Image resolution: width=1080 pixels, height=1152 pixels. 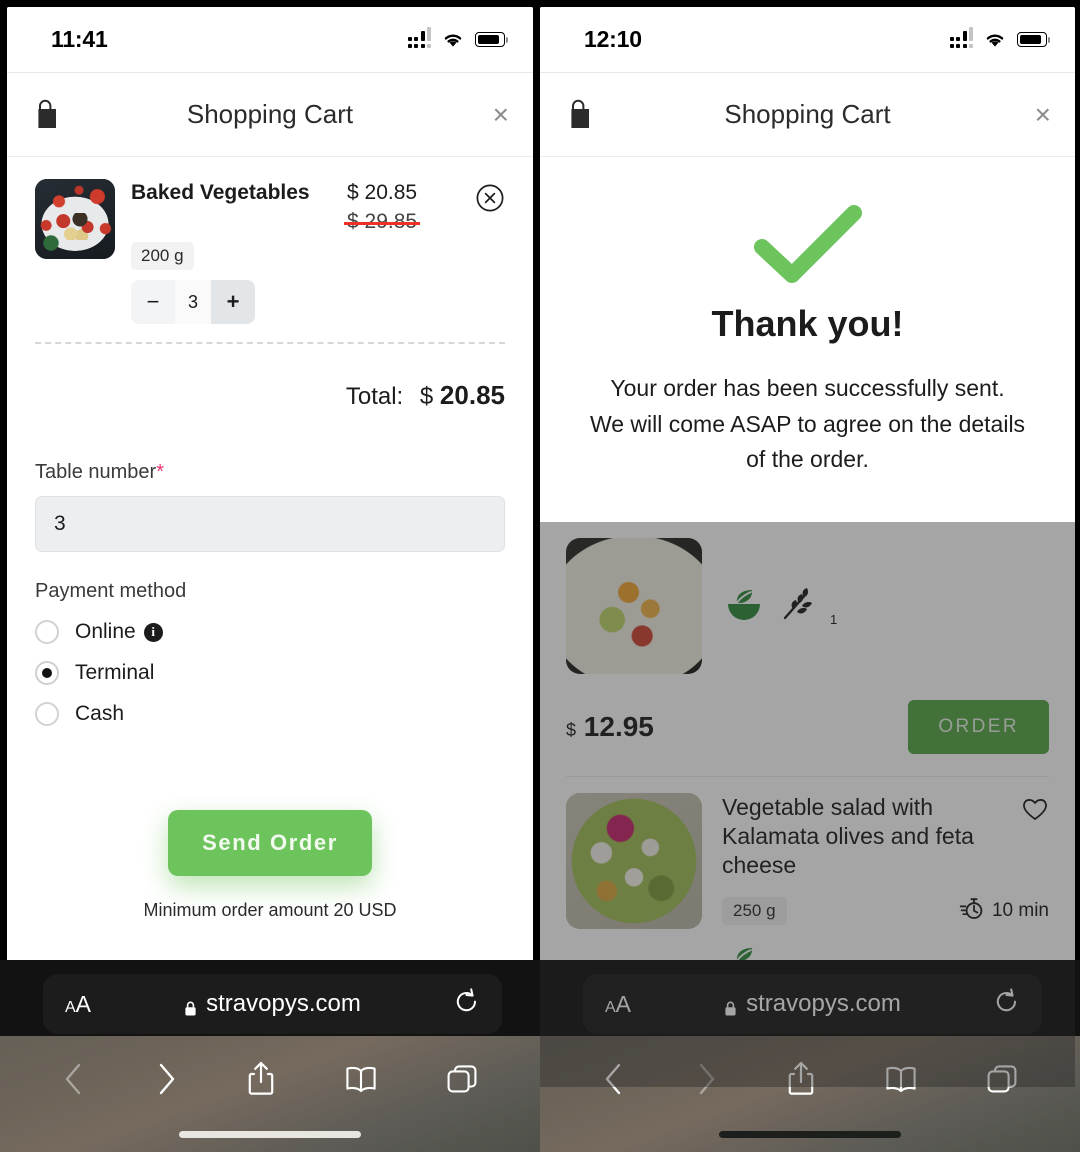 I want to click on payment-method-label: Payment method, so click(x=111, y=591).